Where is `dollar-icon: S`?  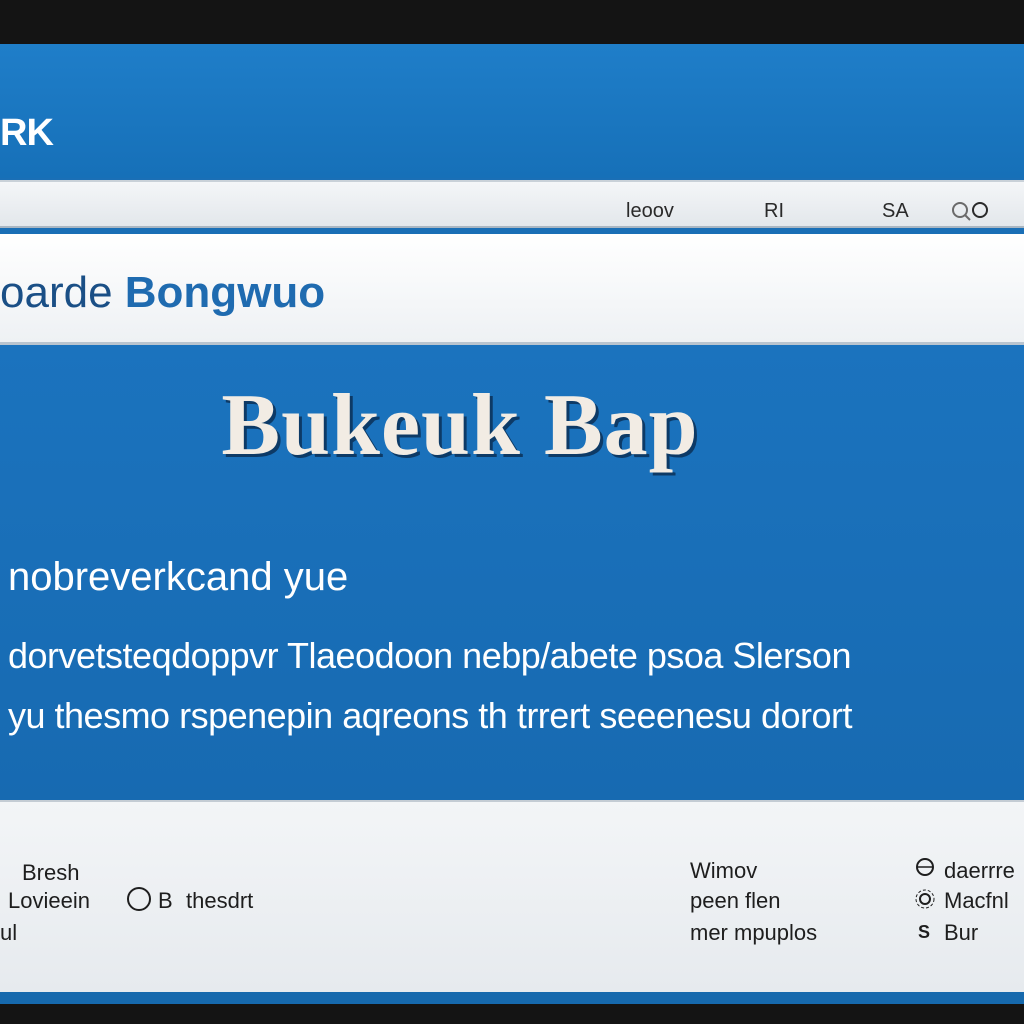 dollar-icon: S is located at coordinates (924, 932).